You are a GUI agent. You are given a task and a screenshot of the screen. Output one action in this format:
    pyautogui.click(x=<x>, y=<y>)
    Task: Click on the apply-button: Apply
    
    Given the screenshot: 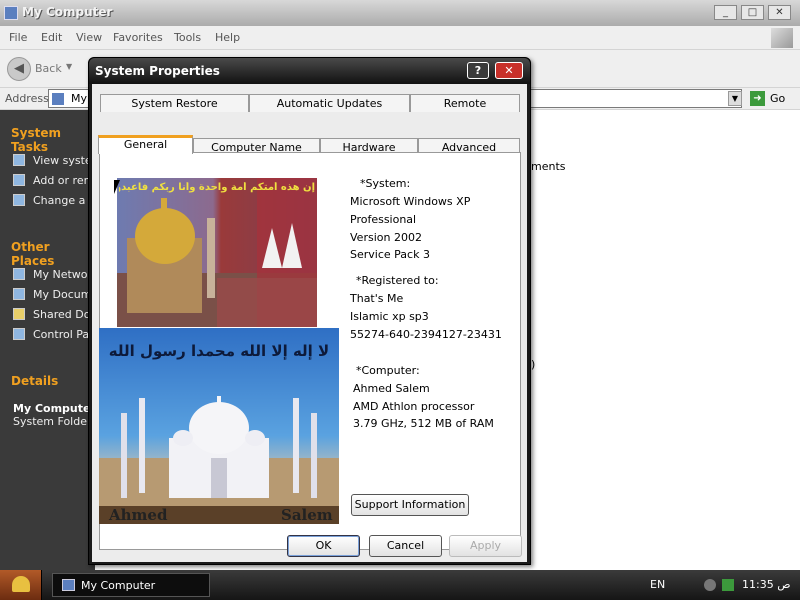 What is the action you would take?
    pyautogui.click(x=485, y=546)
    